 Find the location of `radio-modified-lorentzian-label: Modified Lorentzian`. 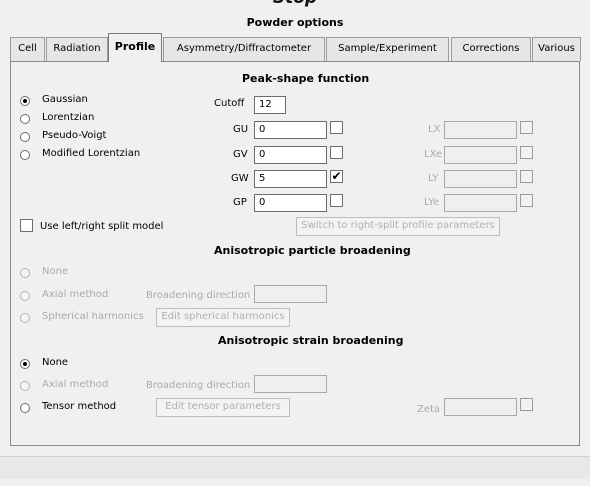

radio-modified-lorentzian-label: Modified Lorentzian is located at coordinates (91, 153).